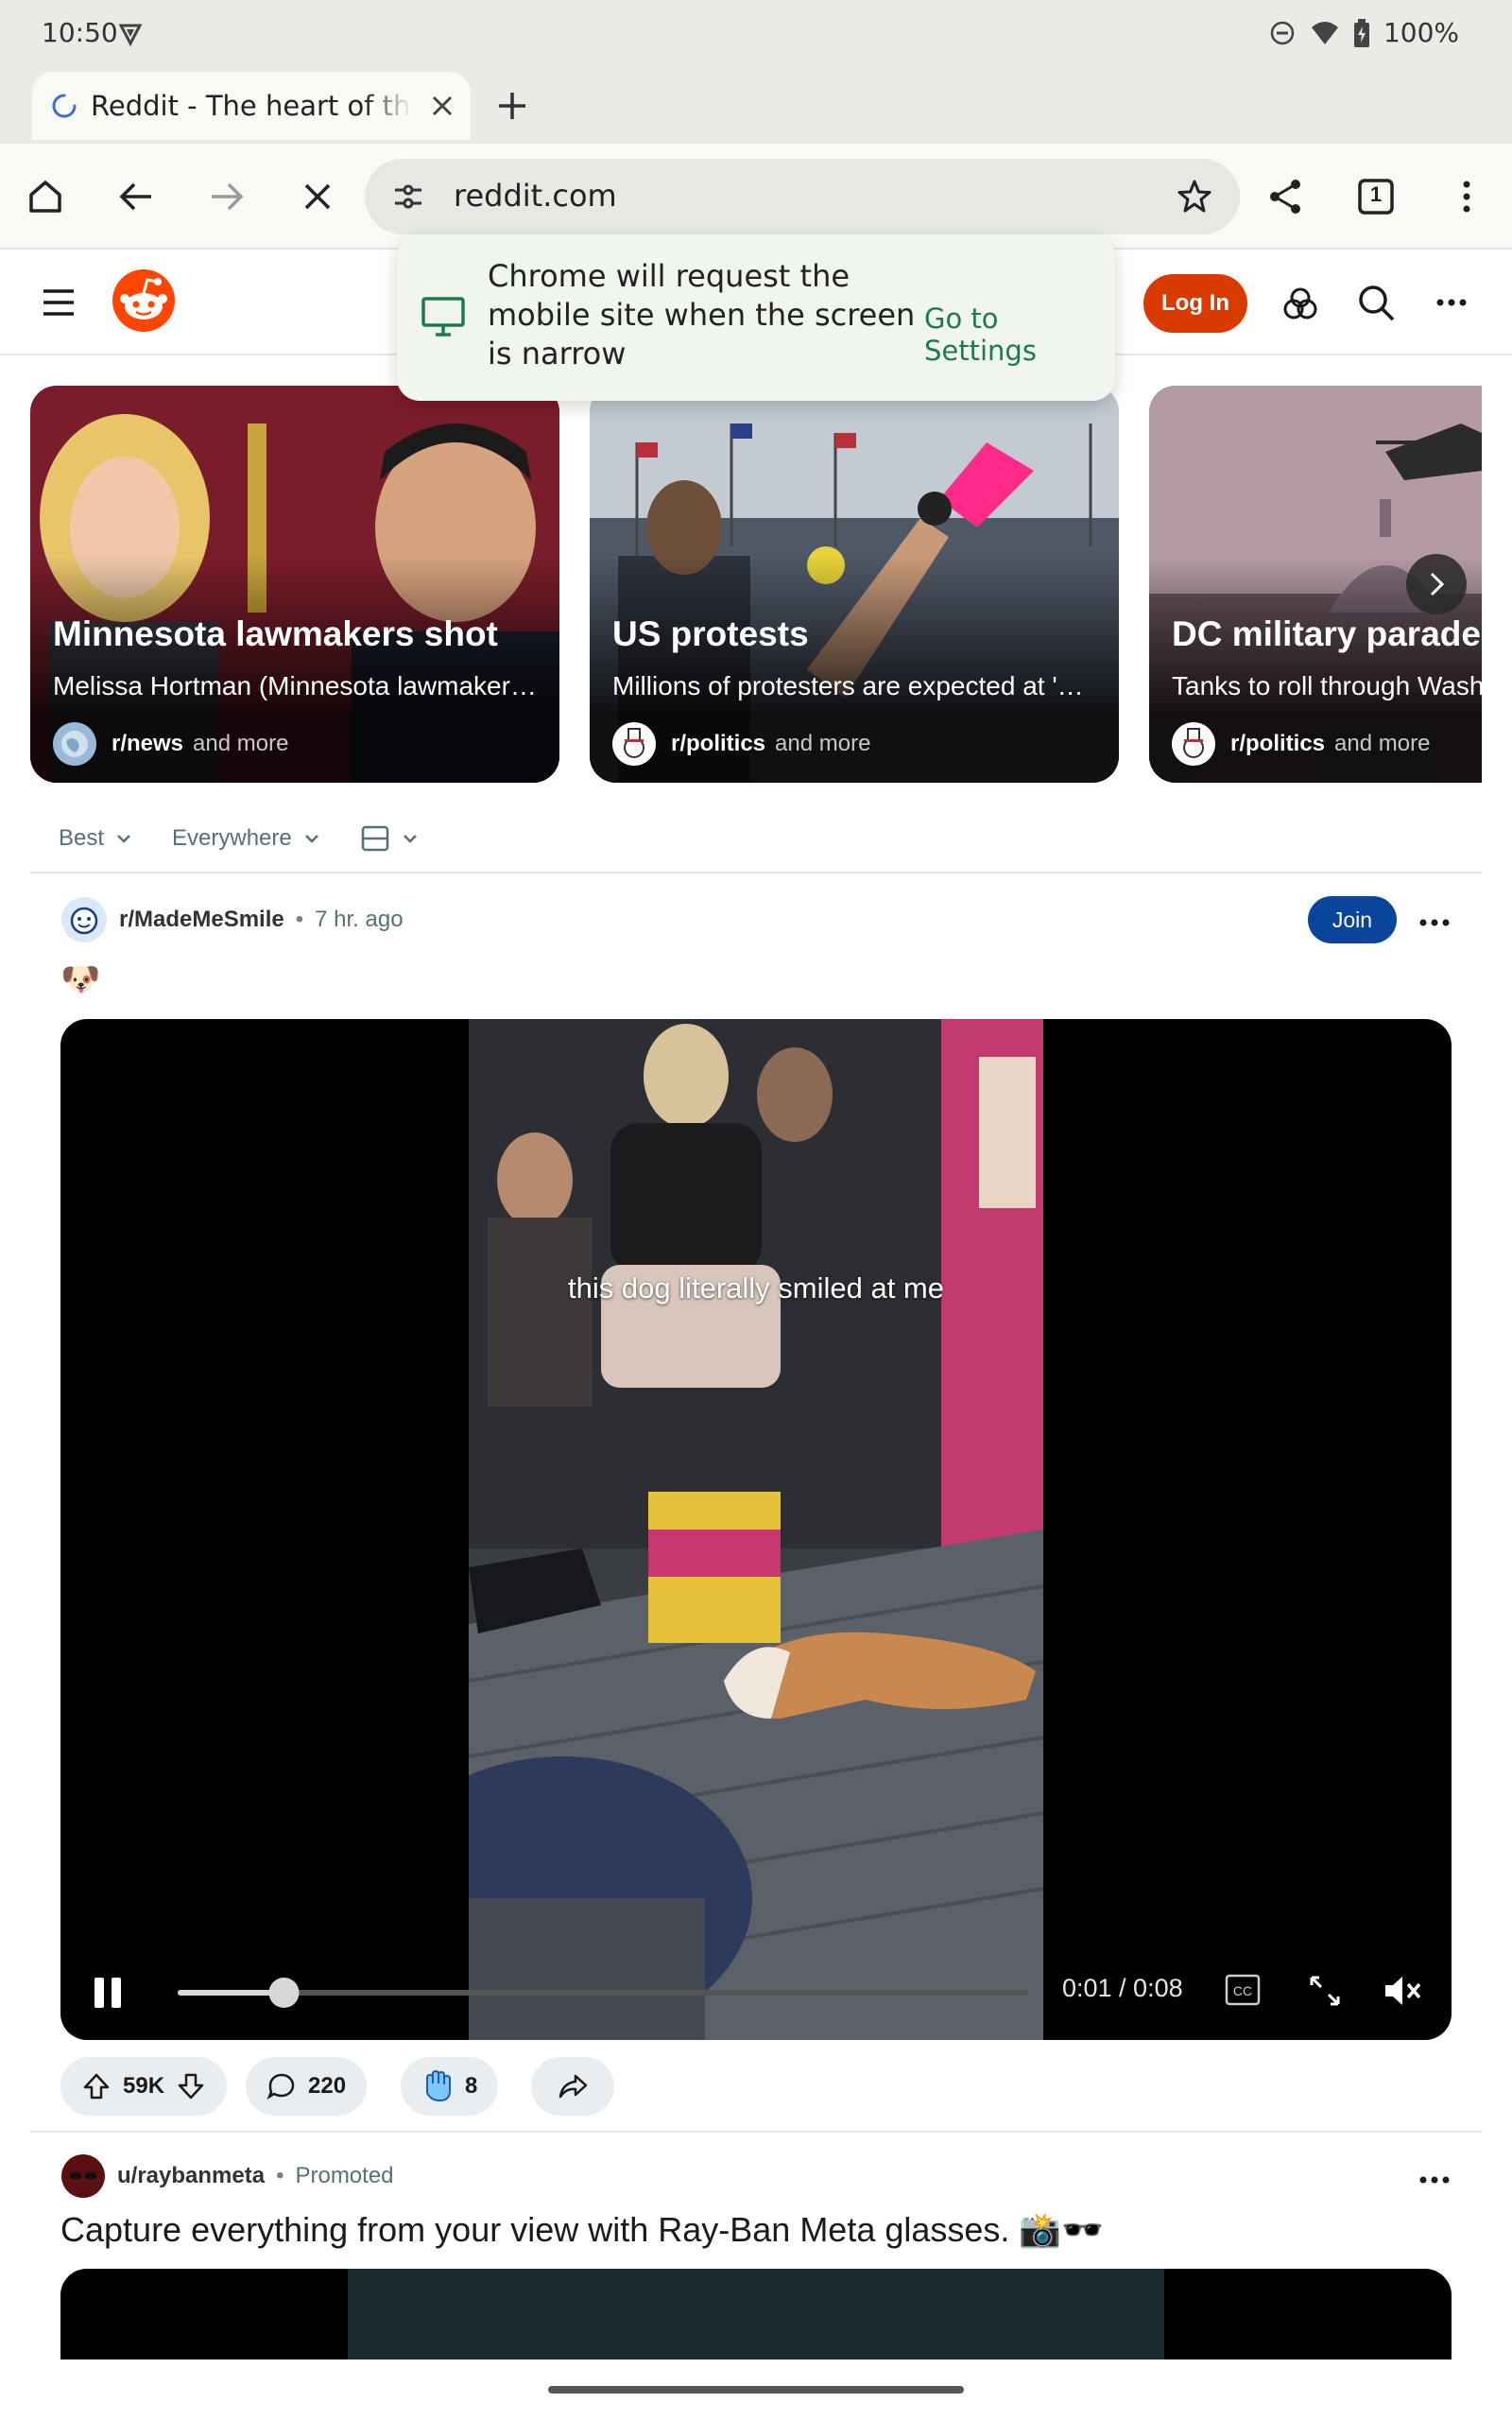 The image size is (1512, 2420). Describe the element at coordinates (442, 106) in the screenshot. I see `close-tab-icon` at that location.